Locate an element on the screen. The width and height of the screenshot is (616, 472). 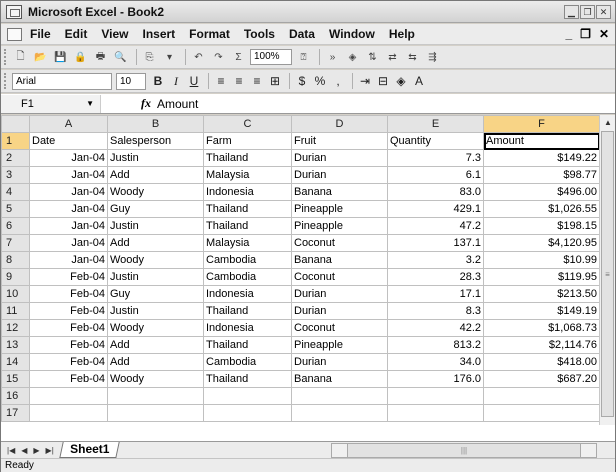
table-cell: $418.00 is located at coordinates (541, 362).